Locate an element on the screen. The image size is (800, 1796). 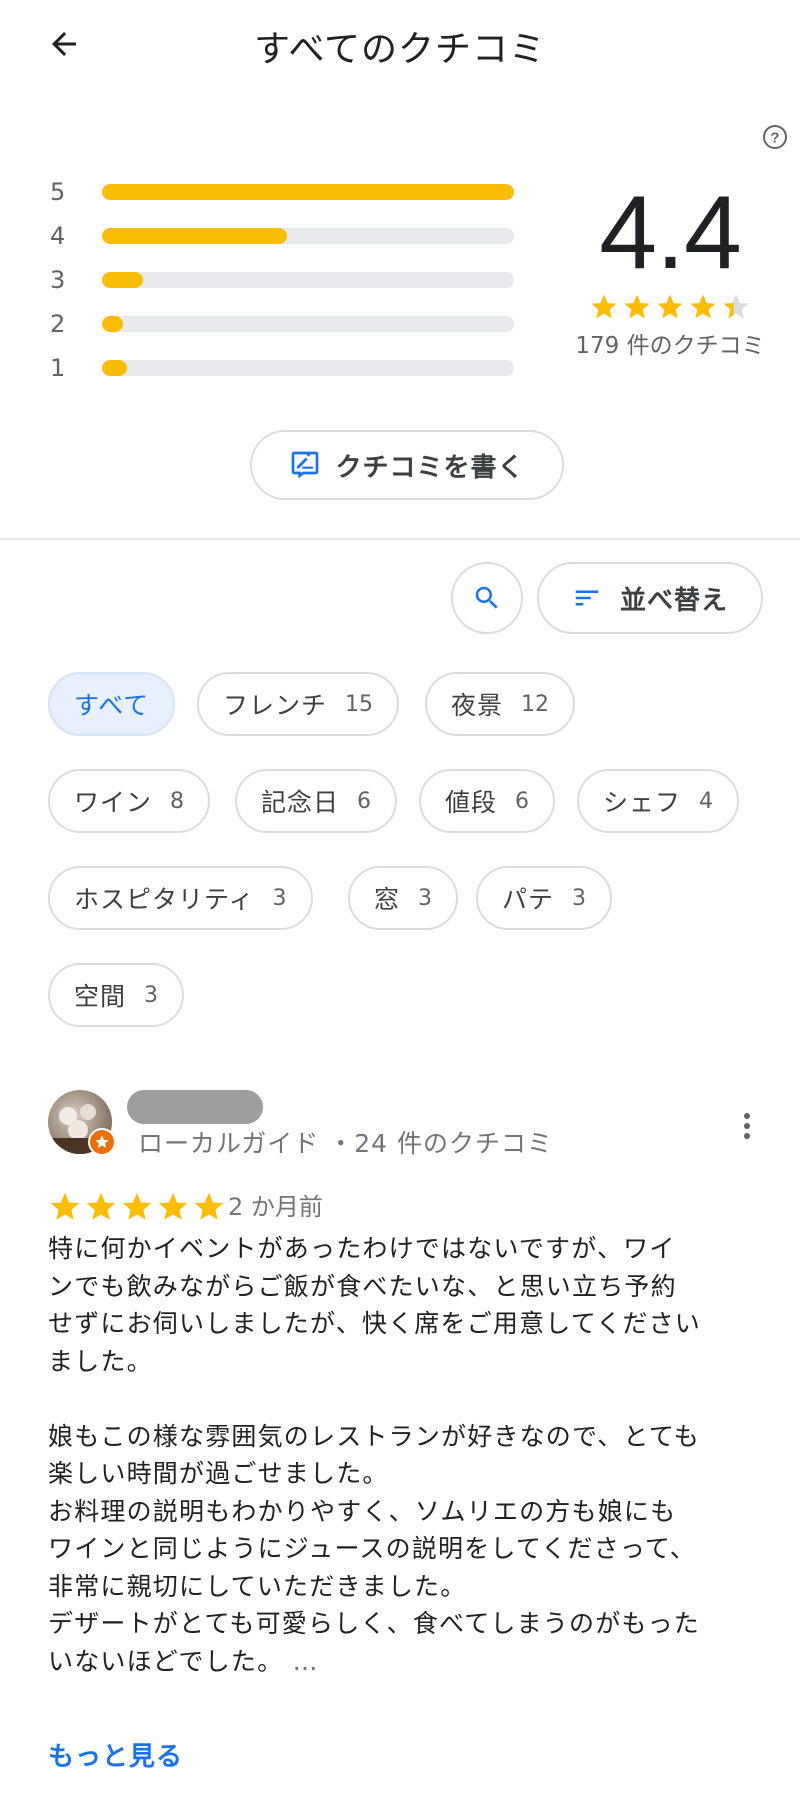
chip-wine: ワイン 8 is located at coordinates (129, 801).